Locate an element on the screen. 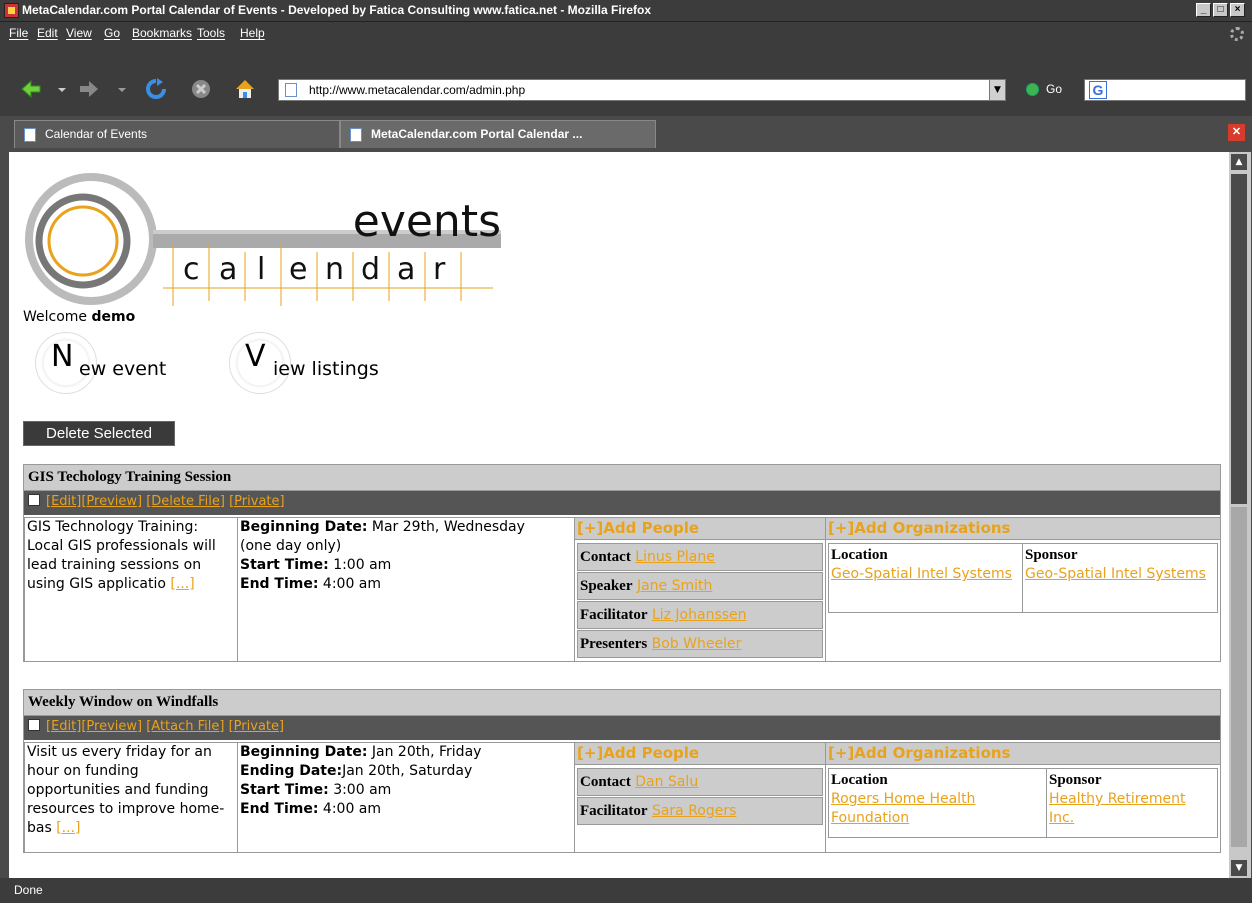 The height and width of the screenshot is (903, 1252). delete-file-link: [Delete File] is located at coordinates (185, 501).